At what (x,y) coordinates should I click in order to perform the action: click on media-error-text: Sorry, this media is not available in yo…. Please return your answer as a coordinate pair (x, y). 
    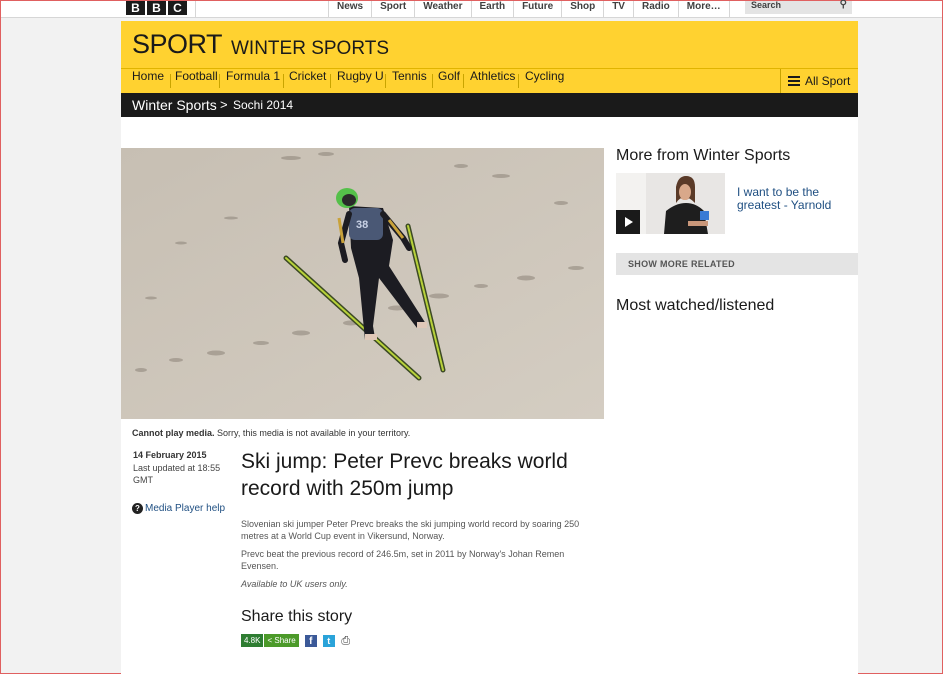
    Looking at the image, I should click on (312, 433).